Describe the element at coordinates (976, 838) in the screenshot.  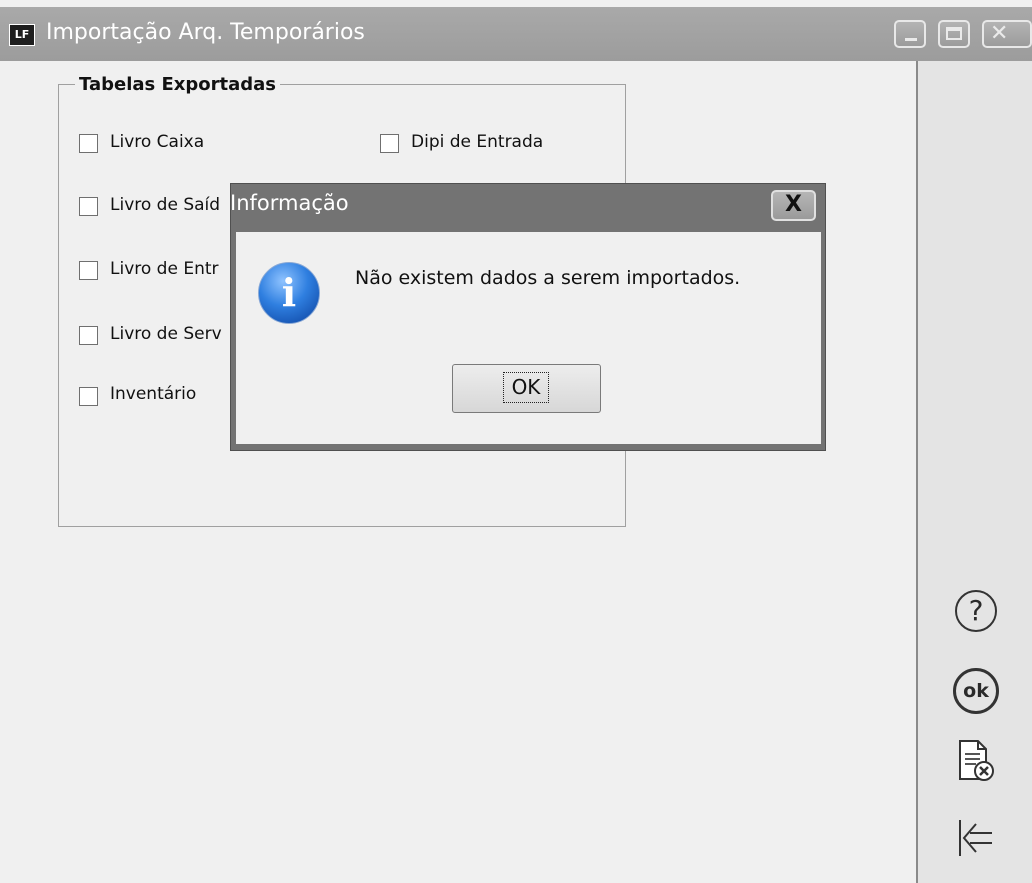
I see `exit-icon` at that location.